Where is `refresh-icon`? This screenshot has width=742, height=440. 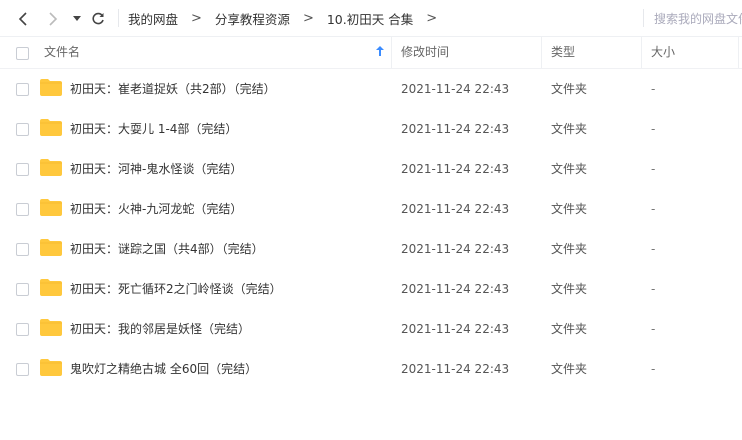 refresh-icon is located at coordinates (98, 18).